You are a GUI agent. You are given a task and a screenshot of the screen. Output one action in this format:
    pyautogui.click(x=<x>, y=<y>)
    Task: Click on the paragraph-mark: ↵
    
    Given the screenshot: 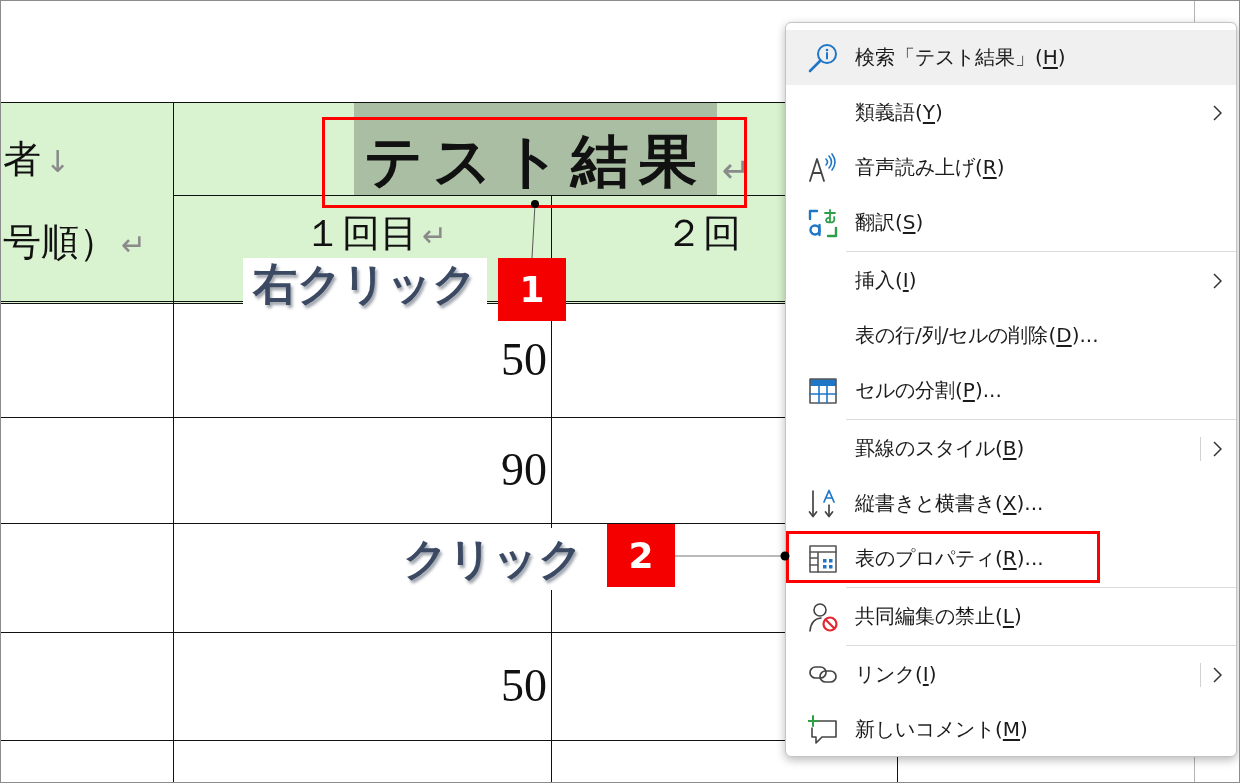 What is the action you would take?
    pyautogui.click(x=736, y=170)
    